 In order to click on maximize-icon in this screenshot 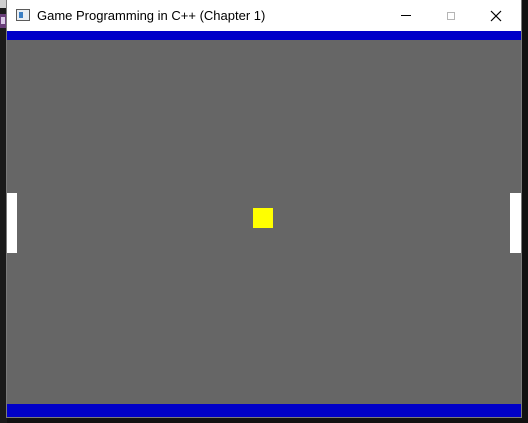, I will do `click(451, 15)`.